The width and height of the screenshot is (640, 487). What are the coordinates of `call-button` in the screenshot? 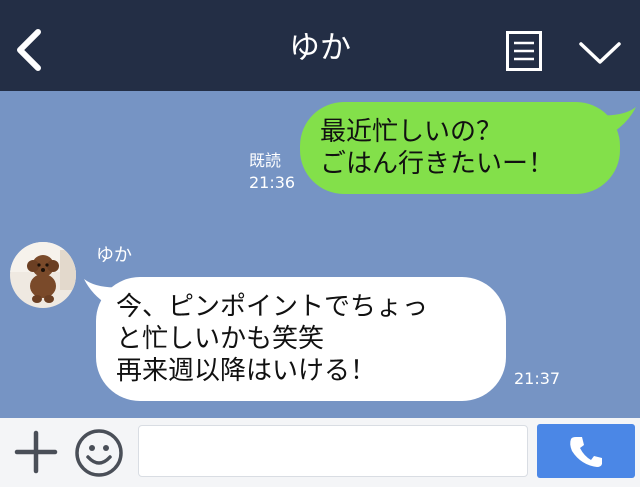 It's located at (586, 451).